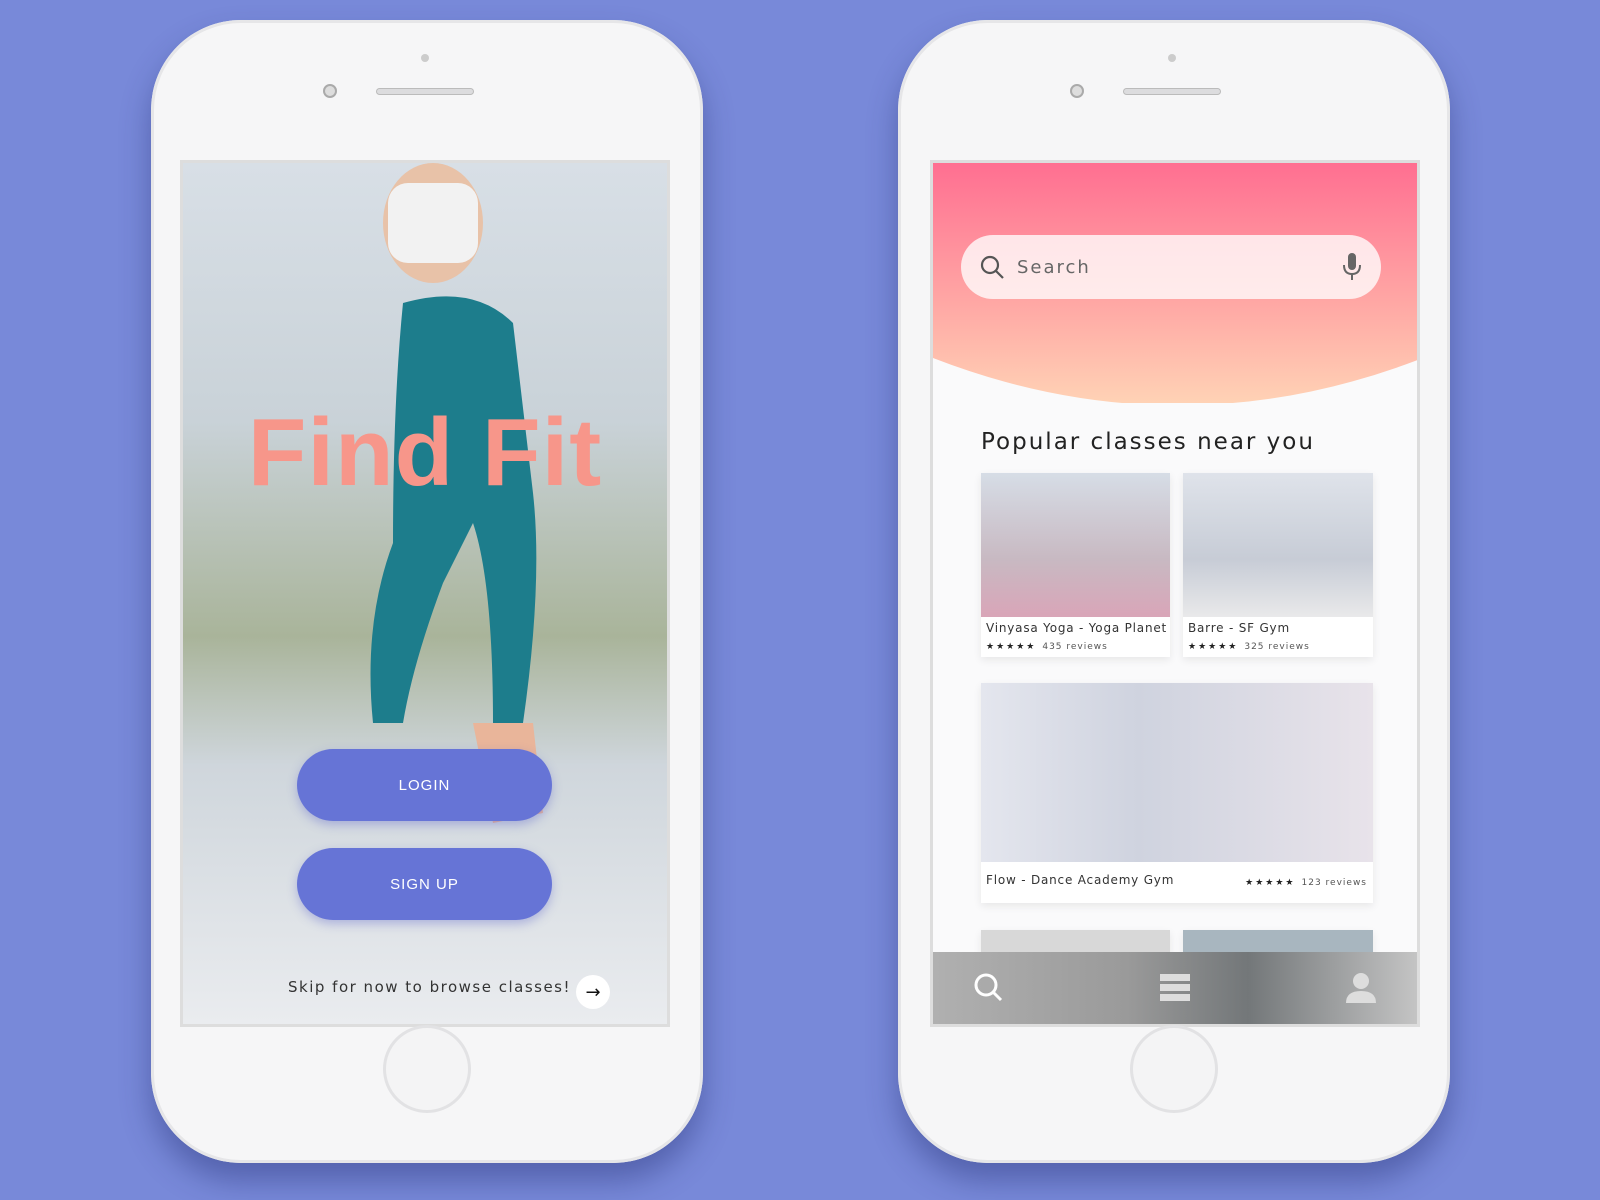  What do you see at coordinates (424, 884) in the screenshot?
I see `signup-button: SIGN UP` at bounding box center [424, 884].